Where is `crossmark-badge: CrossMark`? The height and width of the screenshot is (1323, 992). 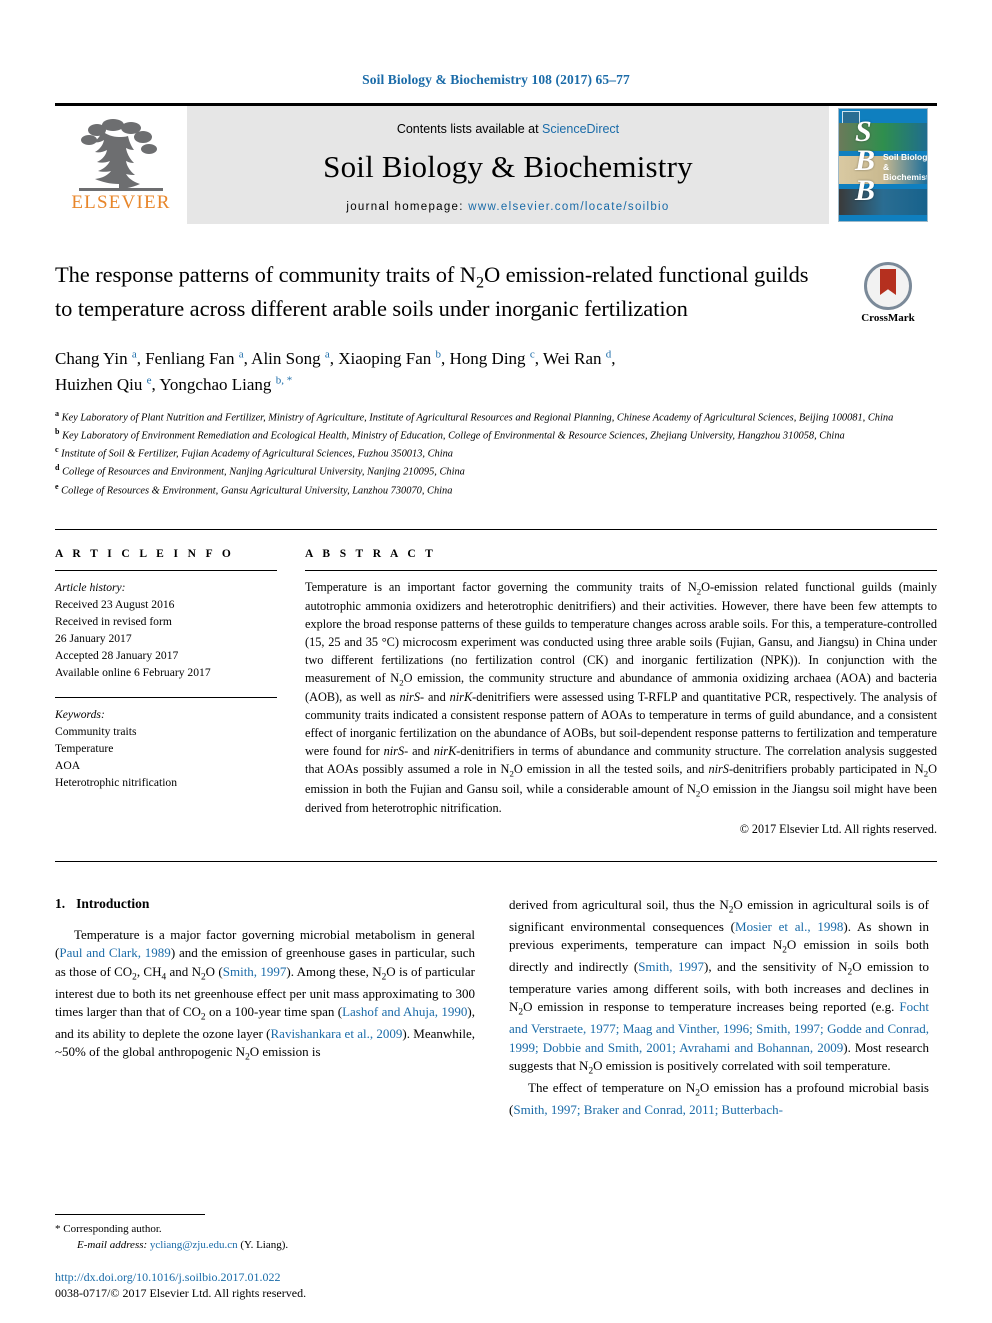 crossmark-badge: CrossMark is located at coordinates (888, 293).